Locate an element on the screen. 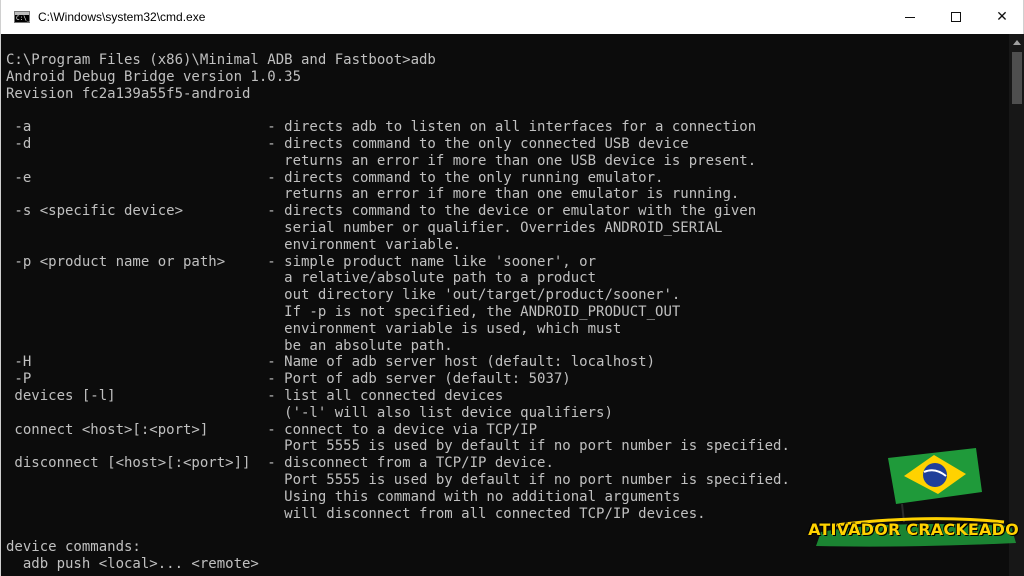 The height and width of the screenshot is (576, 1024). maximize-icon is located at coordinates (956, 17).